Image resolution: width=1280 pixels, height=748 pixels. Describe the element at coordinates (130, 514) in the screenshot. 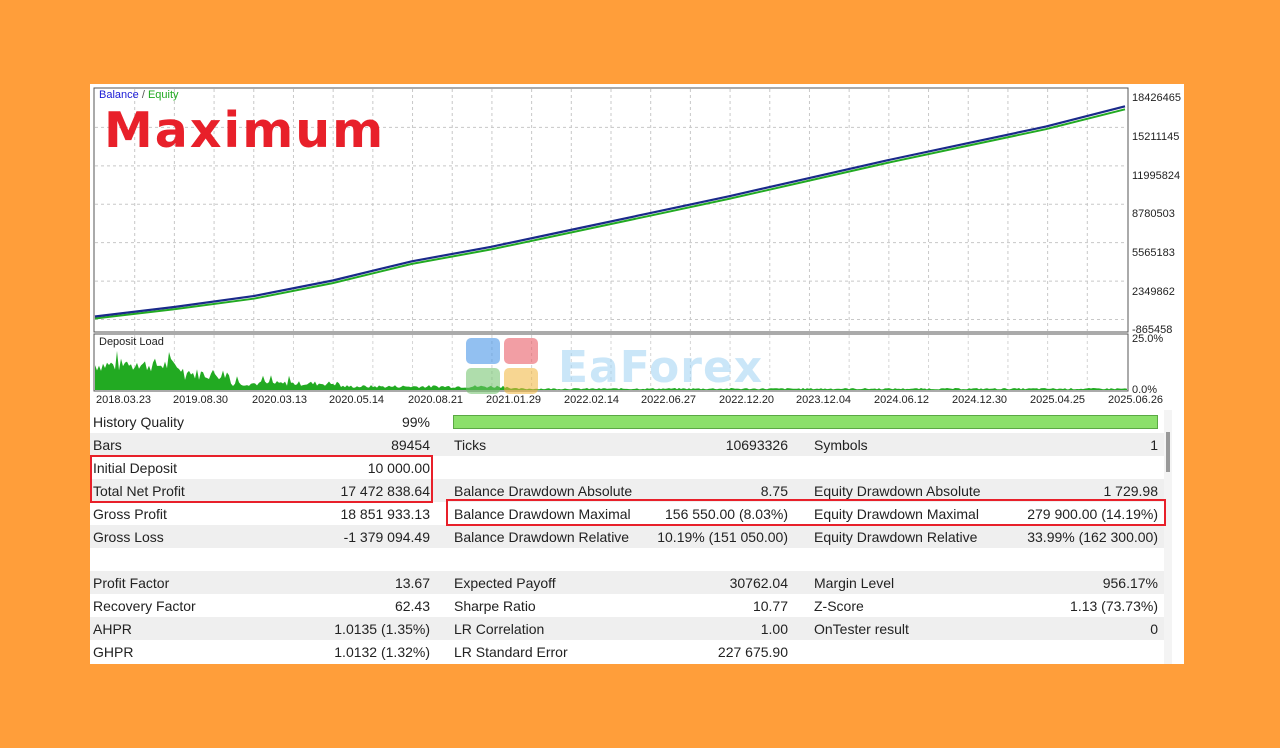

I see `stat-label: Gross Profit` at that location.